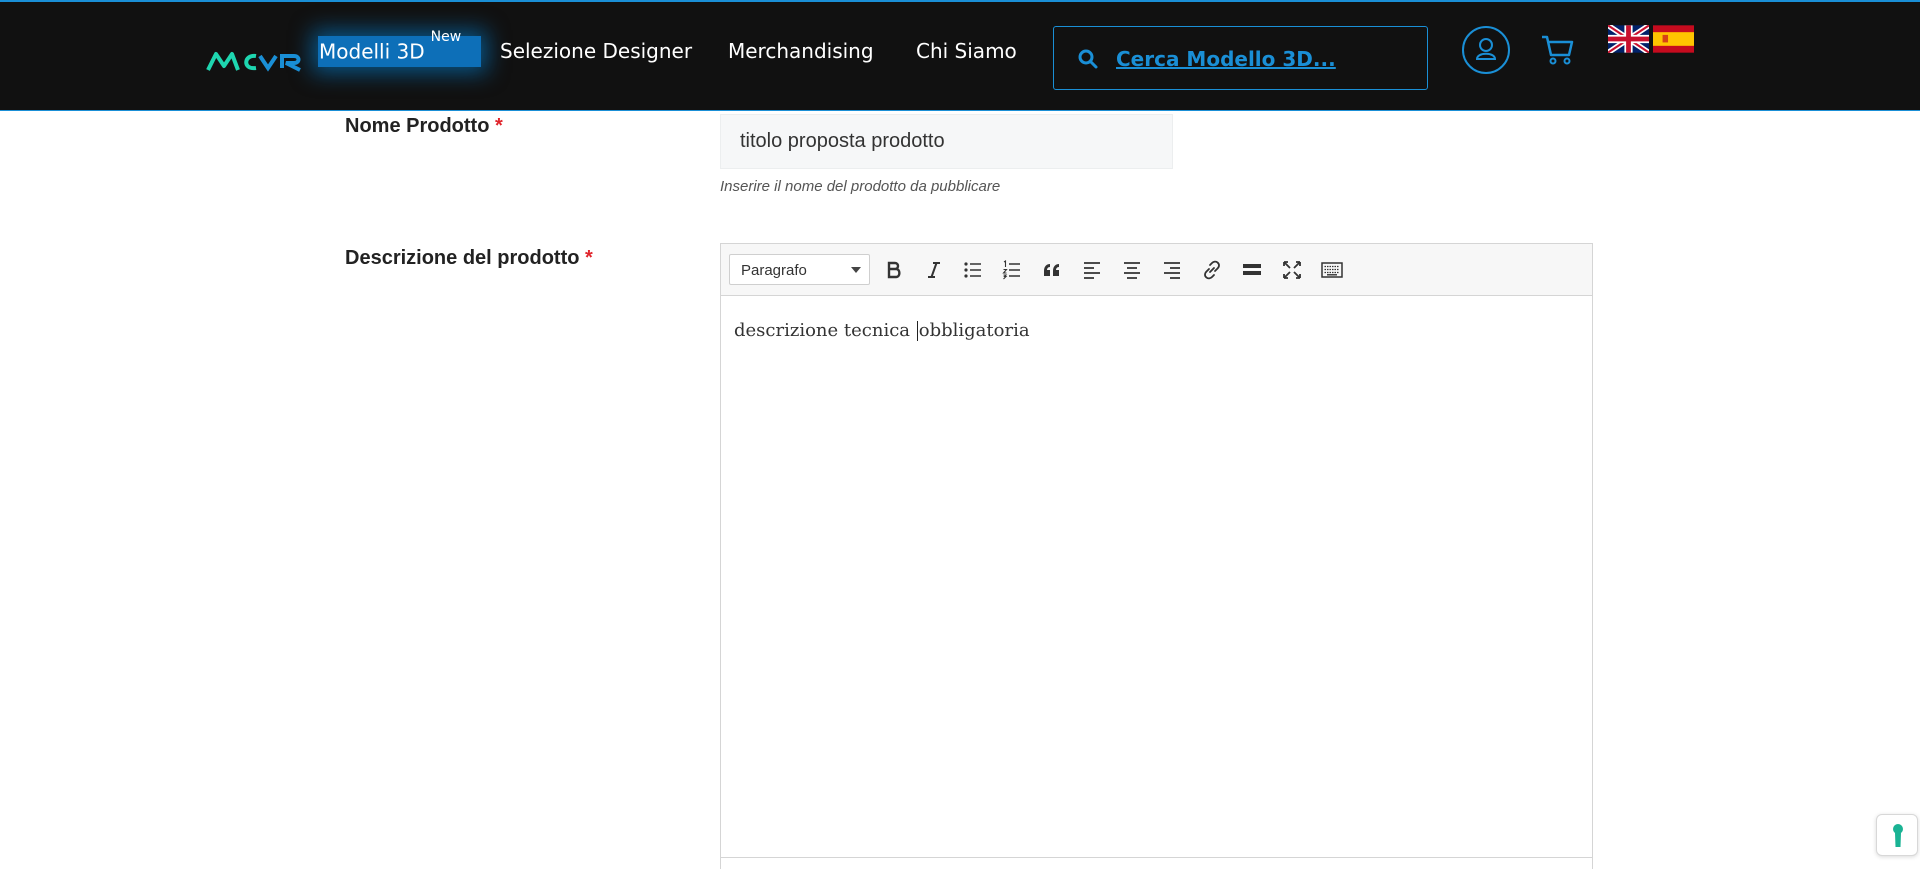 This screenshot has width=1920, height=869. I want to click on bold-icon, so click(894, 270).